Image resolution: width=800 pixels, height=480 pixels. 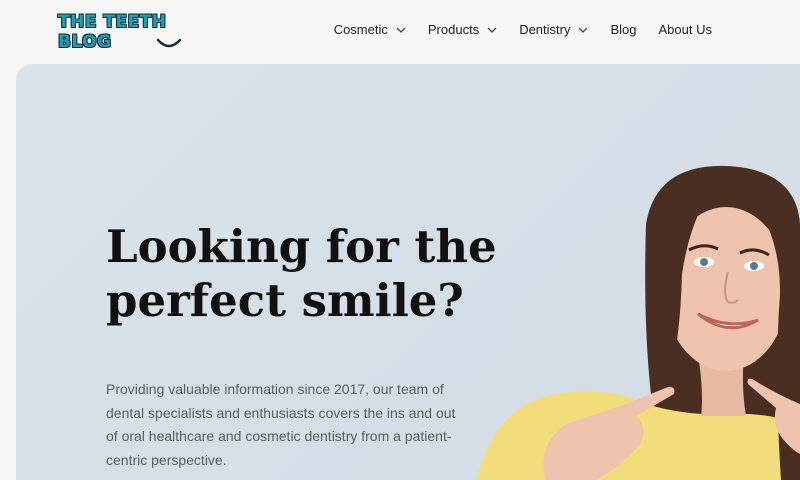 I want to click on nav-item-label: Dentistry, so click(x=545, y=29).